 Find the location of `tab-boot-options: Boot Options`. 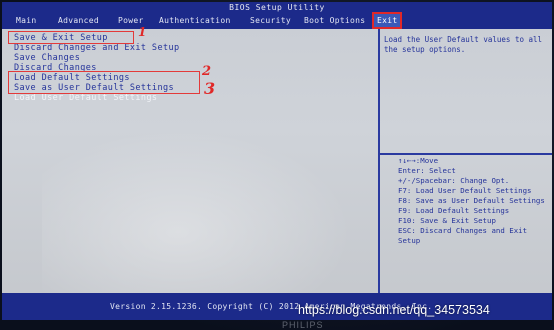

tab-boot-options: Boot Options is located at coordinates (334, 20).